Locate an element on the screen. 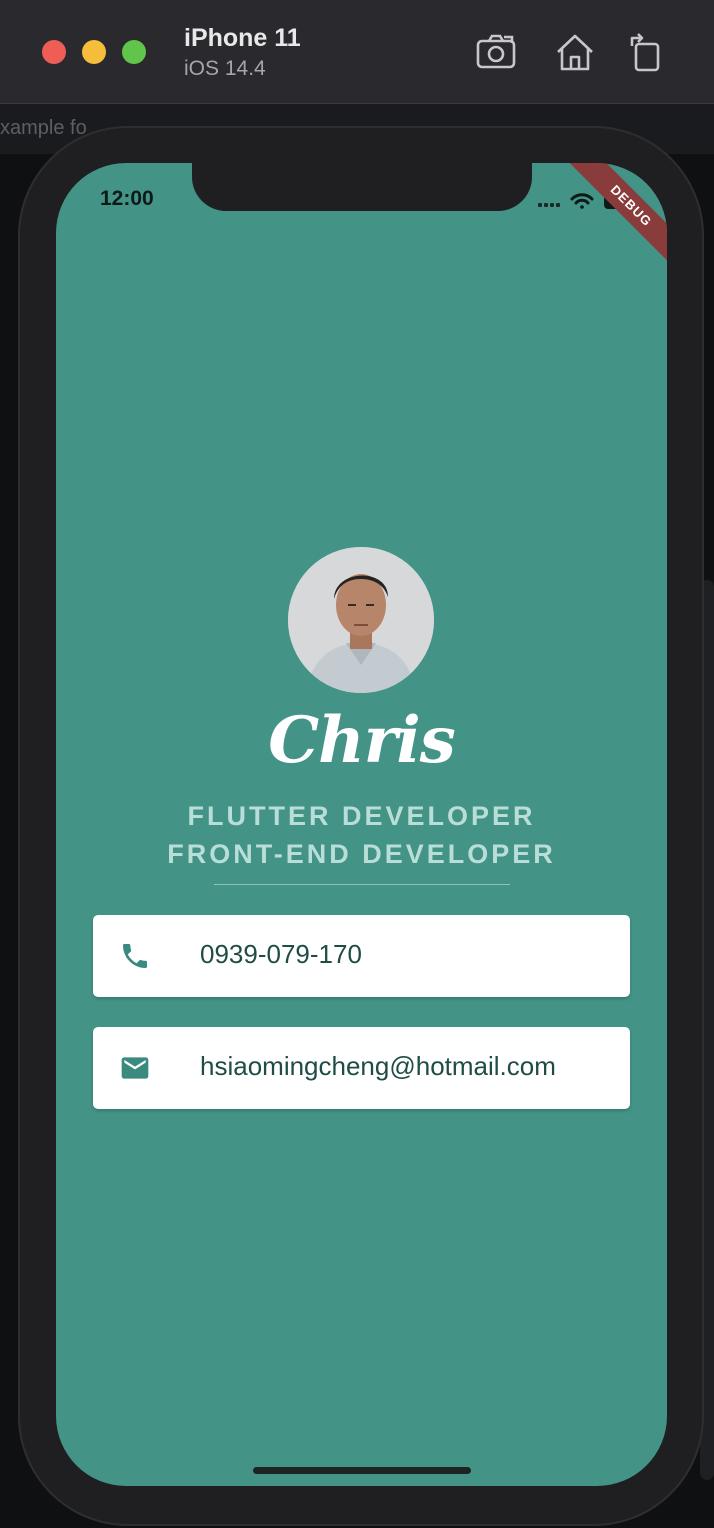  simulator-title-bar: iPhone 11 iOS 14.4 is located at coordinates (357, 52).